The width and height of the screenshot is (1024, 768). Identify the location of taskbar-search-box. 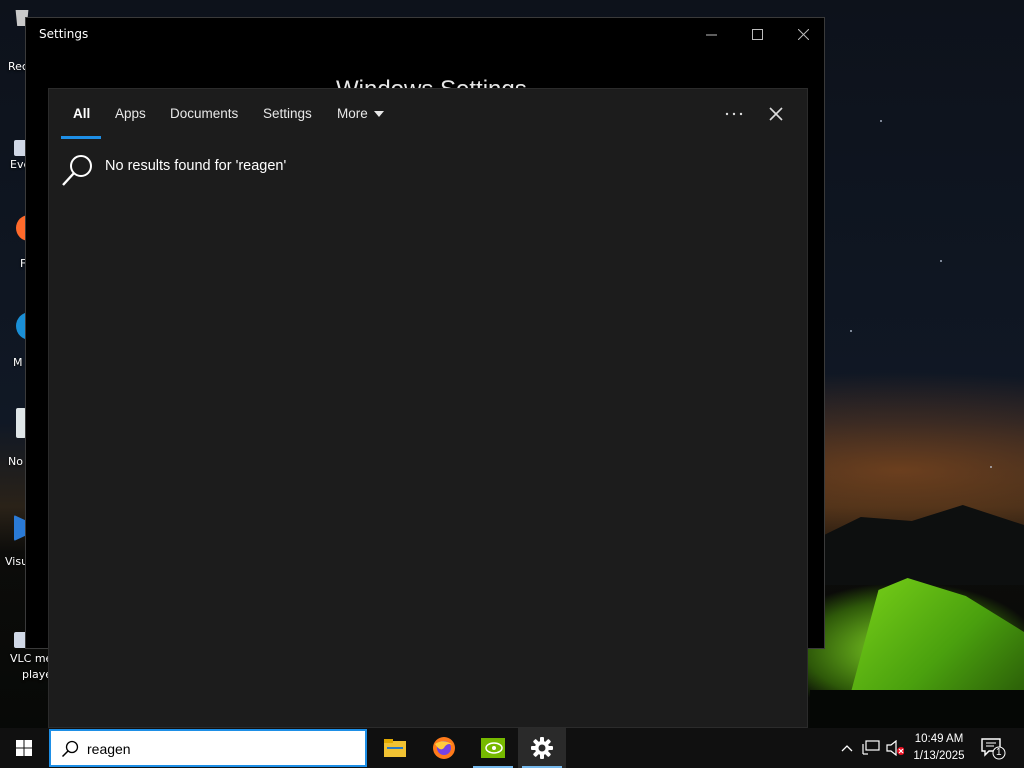
(208, 748).